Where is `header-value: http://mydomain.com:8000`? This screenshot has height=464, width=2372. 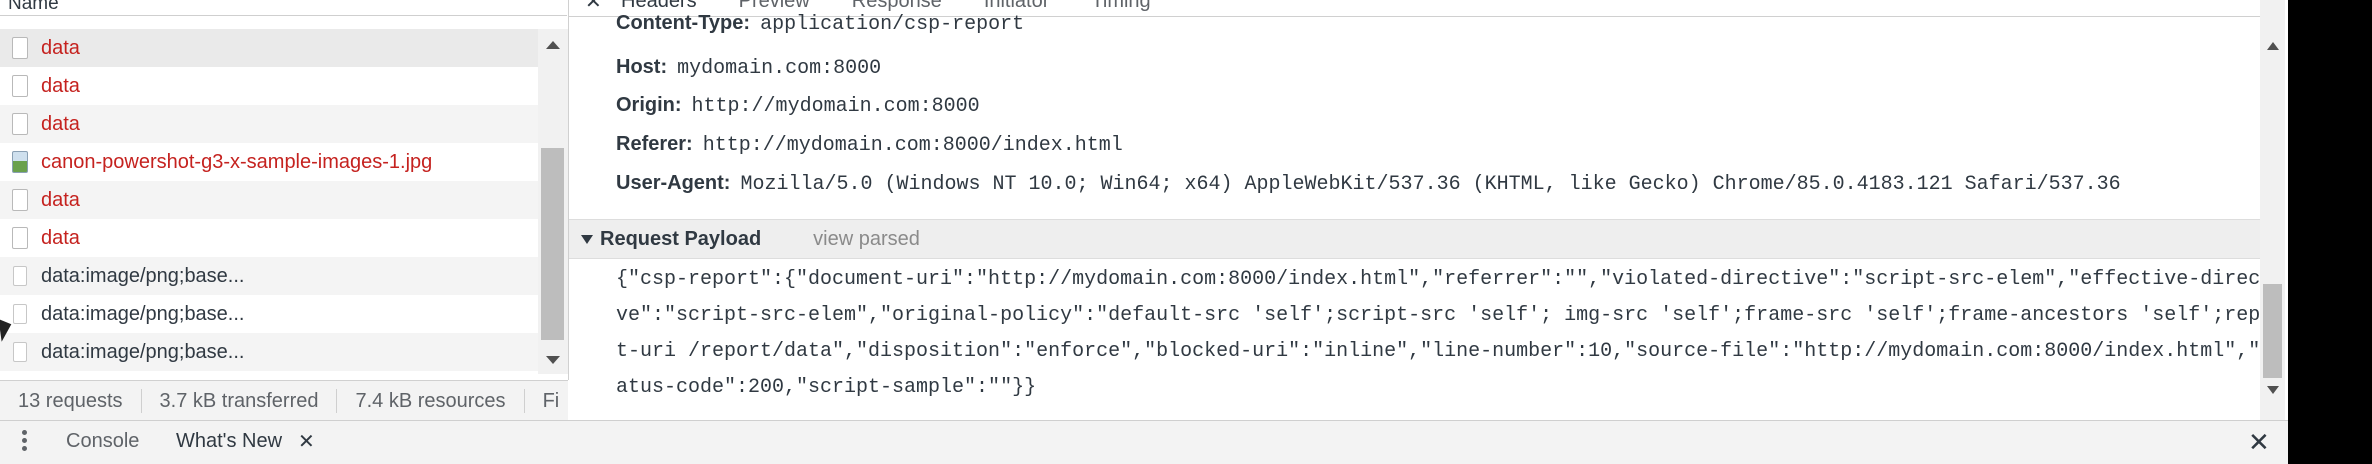
header-value: http://mydomain.com:8000 is located at coordinates (835, 106).